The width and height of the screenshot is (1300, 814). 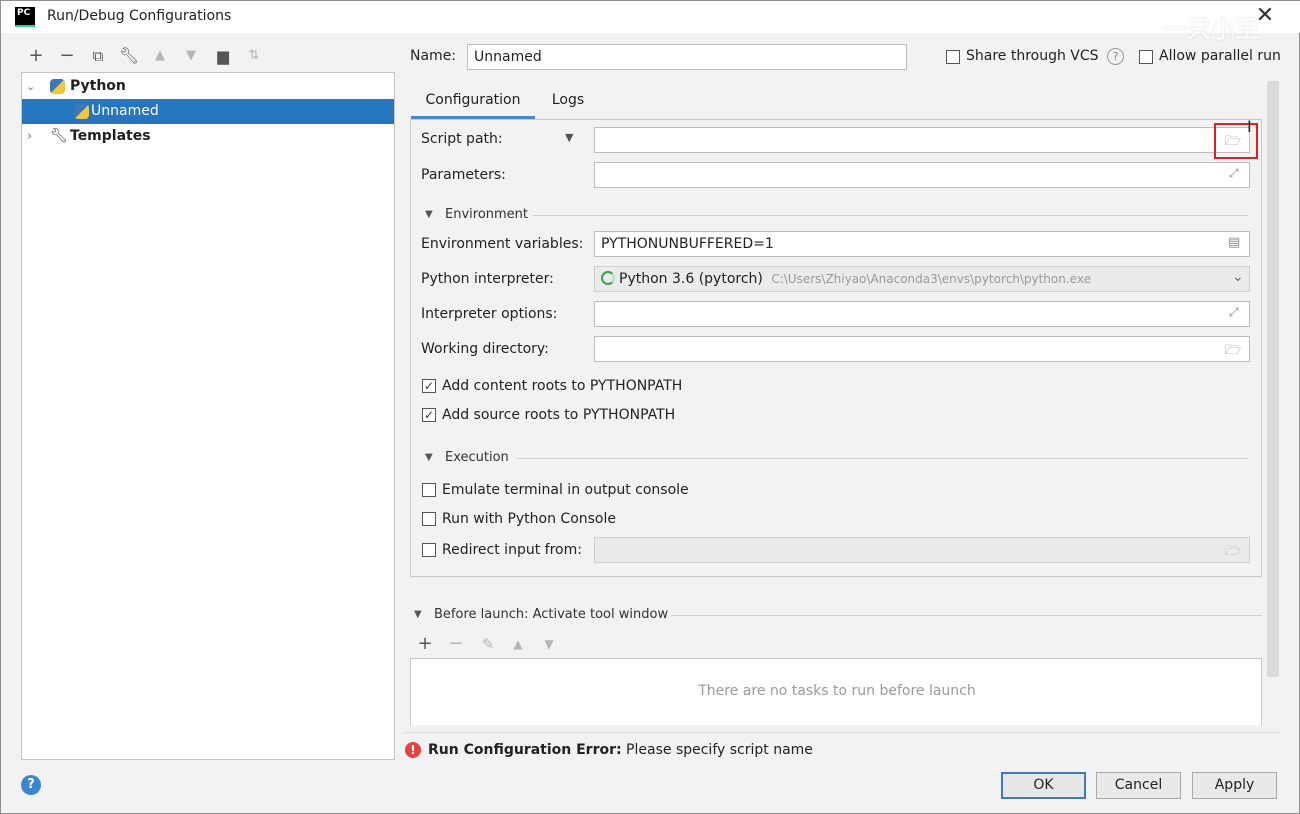 What do you see at coordinates (129, 56) in the screenshot?
I see `edit-defaults-icon: 🔧︎` at bounding box center [129, 56].